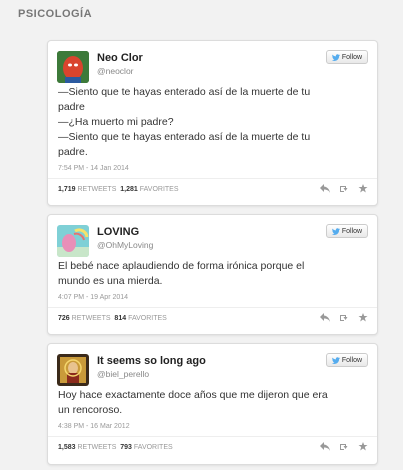  Describe the element at coordinates (126, 447) in the screenshot. I see `favorite-count: 793` at that location.